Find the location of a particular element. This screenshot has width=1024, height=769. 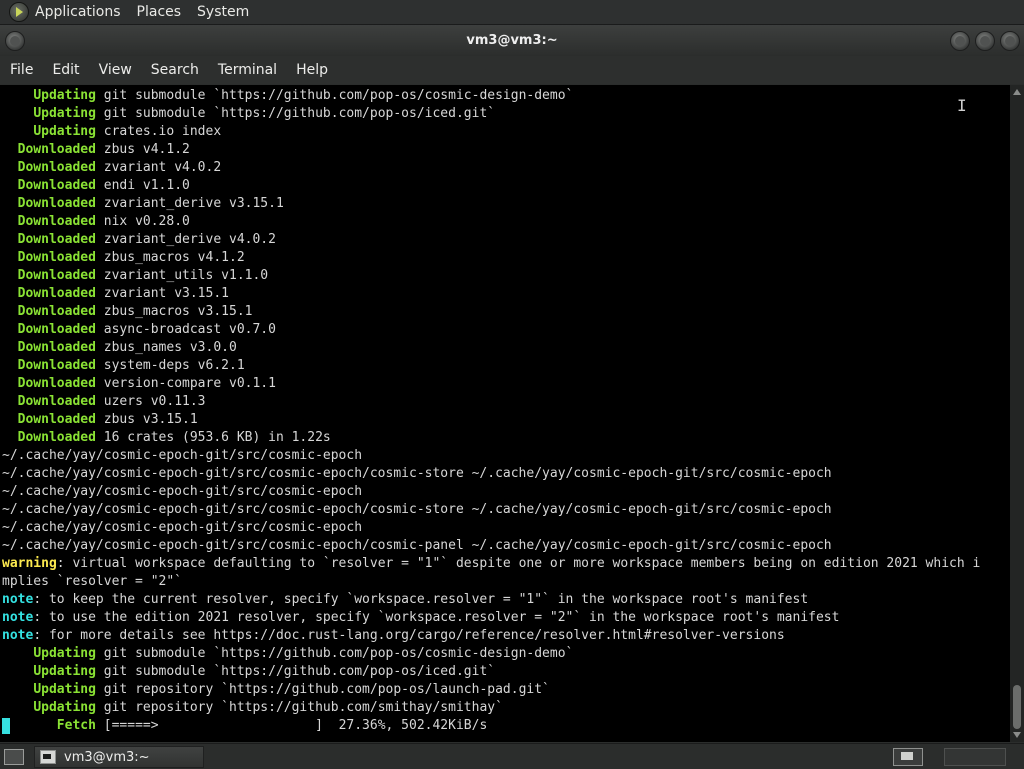

terminal-text: uzers v0.11.3 is located at coordinates (150, 401).